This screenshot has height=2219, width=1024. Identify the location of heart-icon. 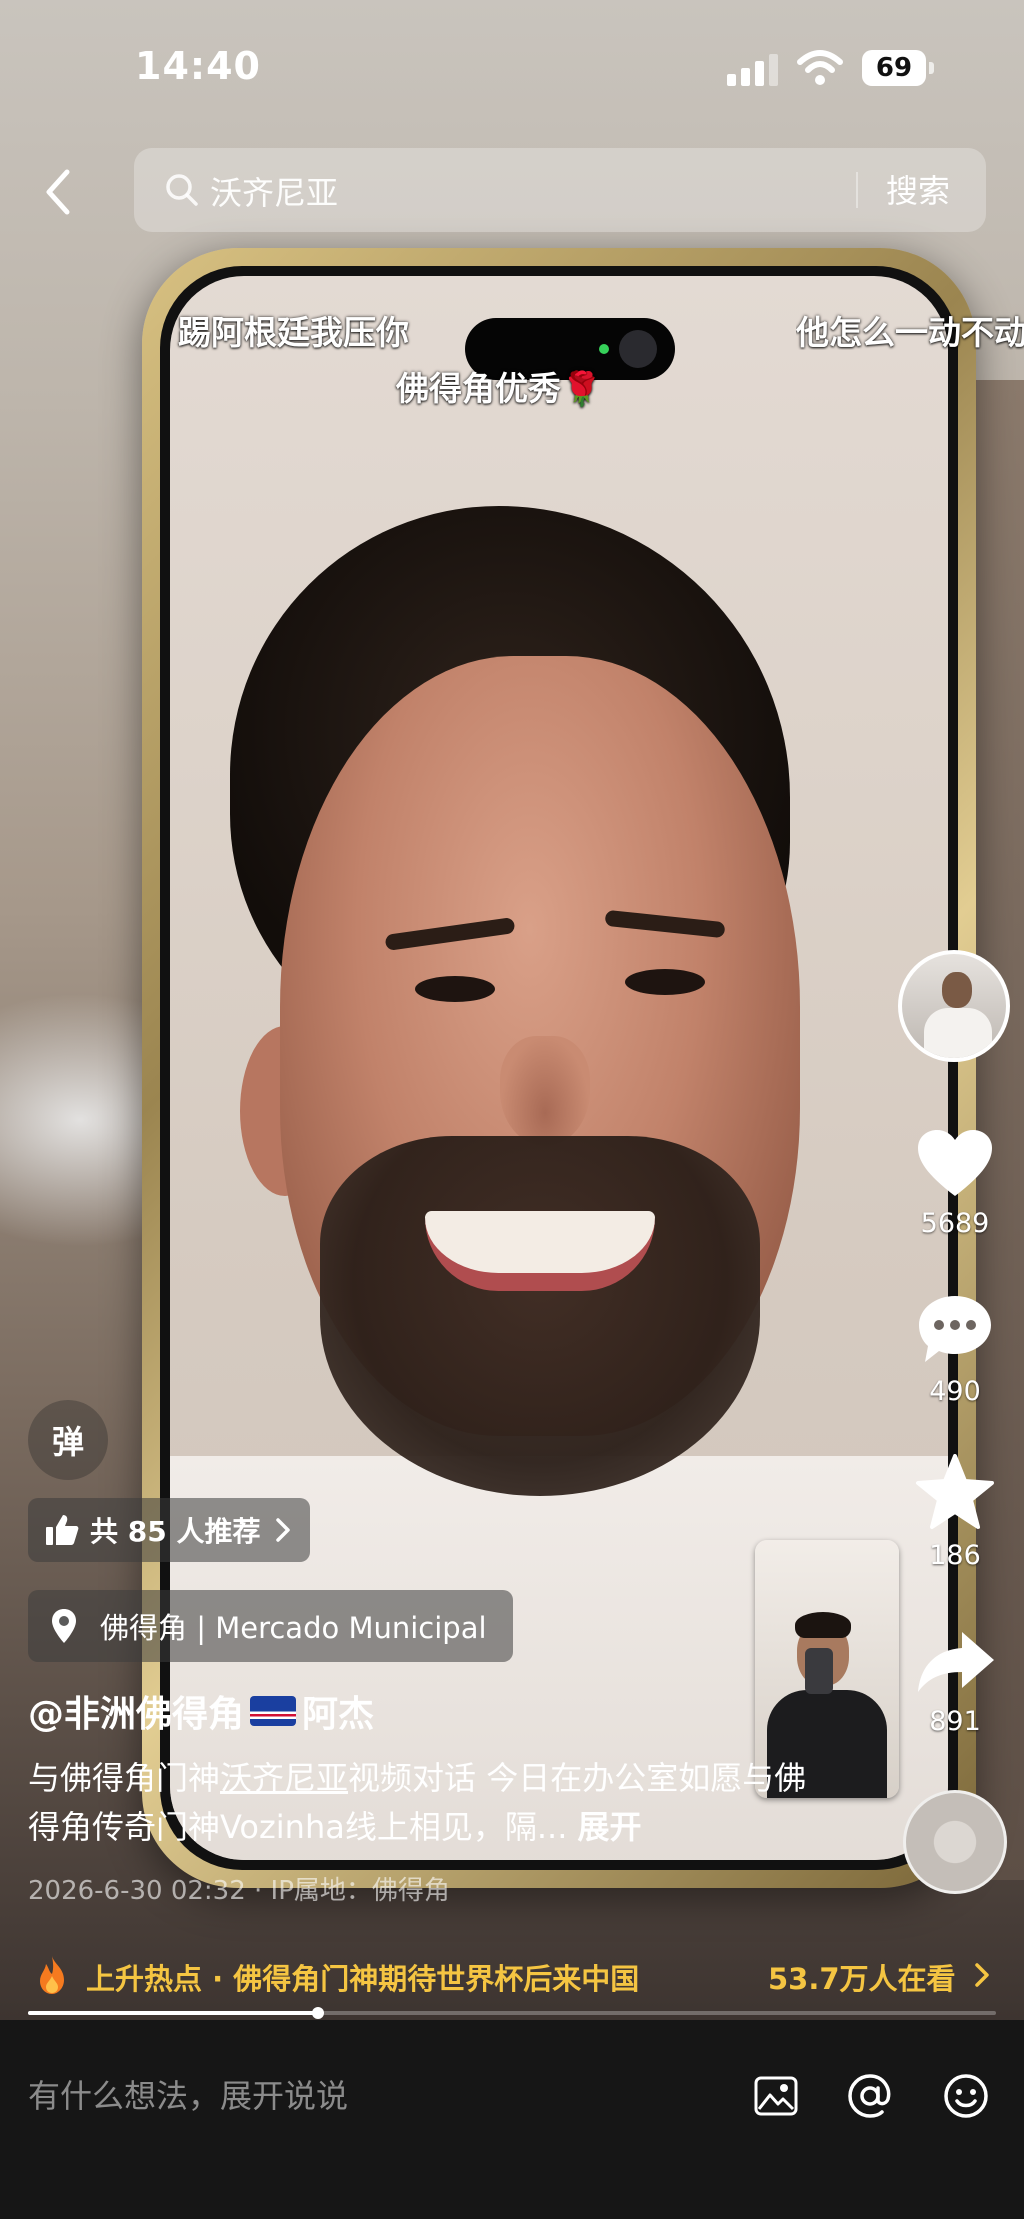
(955, 1163).